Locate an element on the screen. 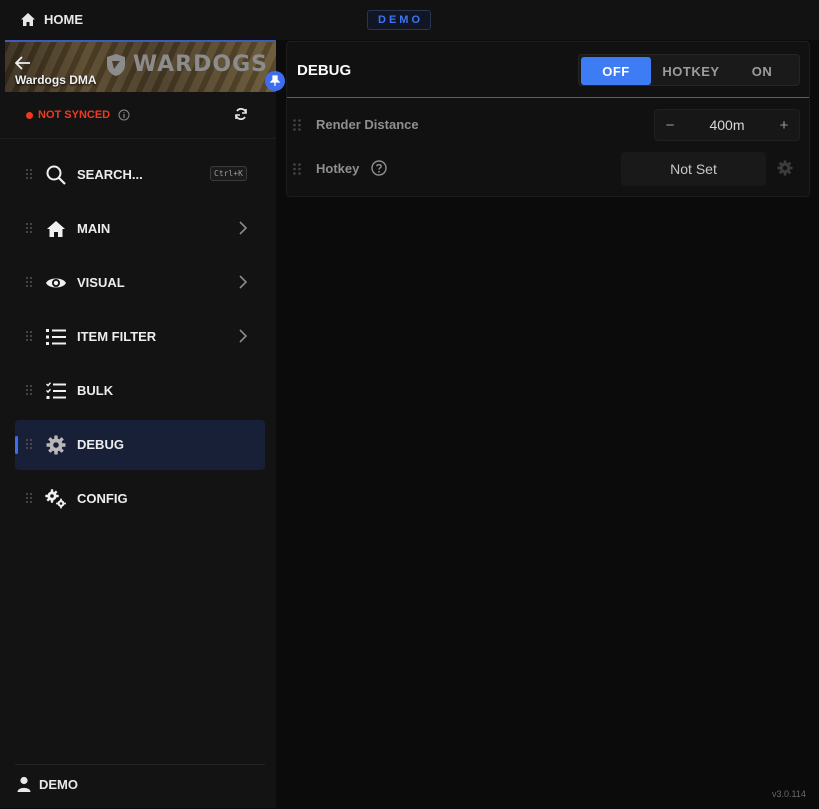 This screenshot has width=819, height=809. sidebar-item-label: CONFIG is located at coordinates (102, 498).